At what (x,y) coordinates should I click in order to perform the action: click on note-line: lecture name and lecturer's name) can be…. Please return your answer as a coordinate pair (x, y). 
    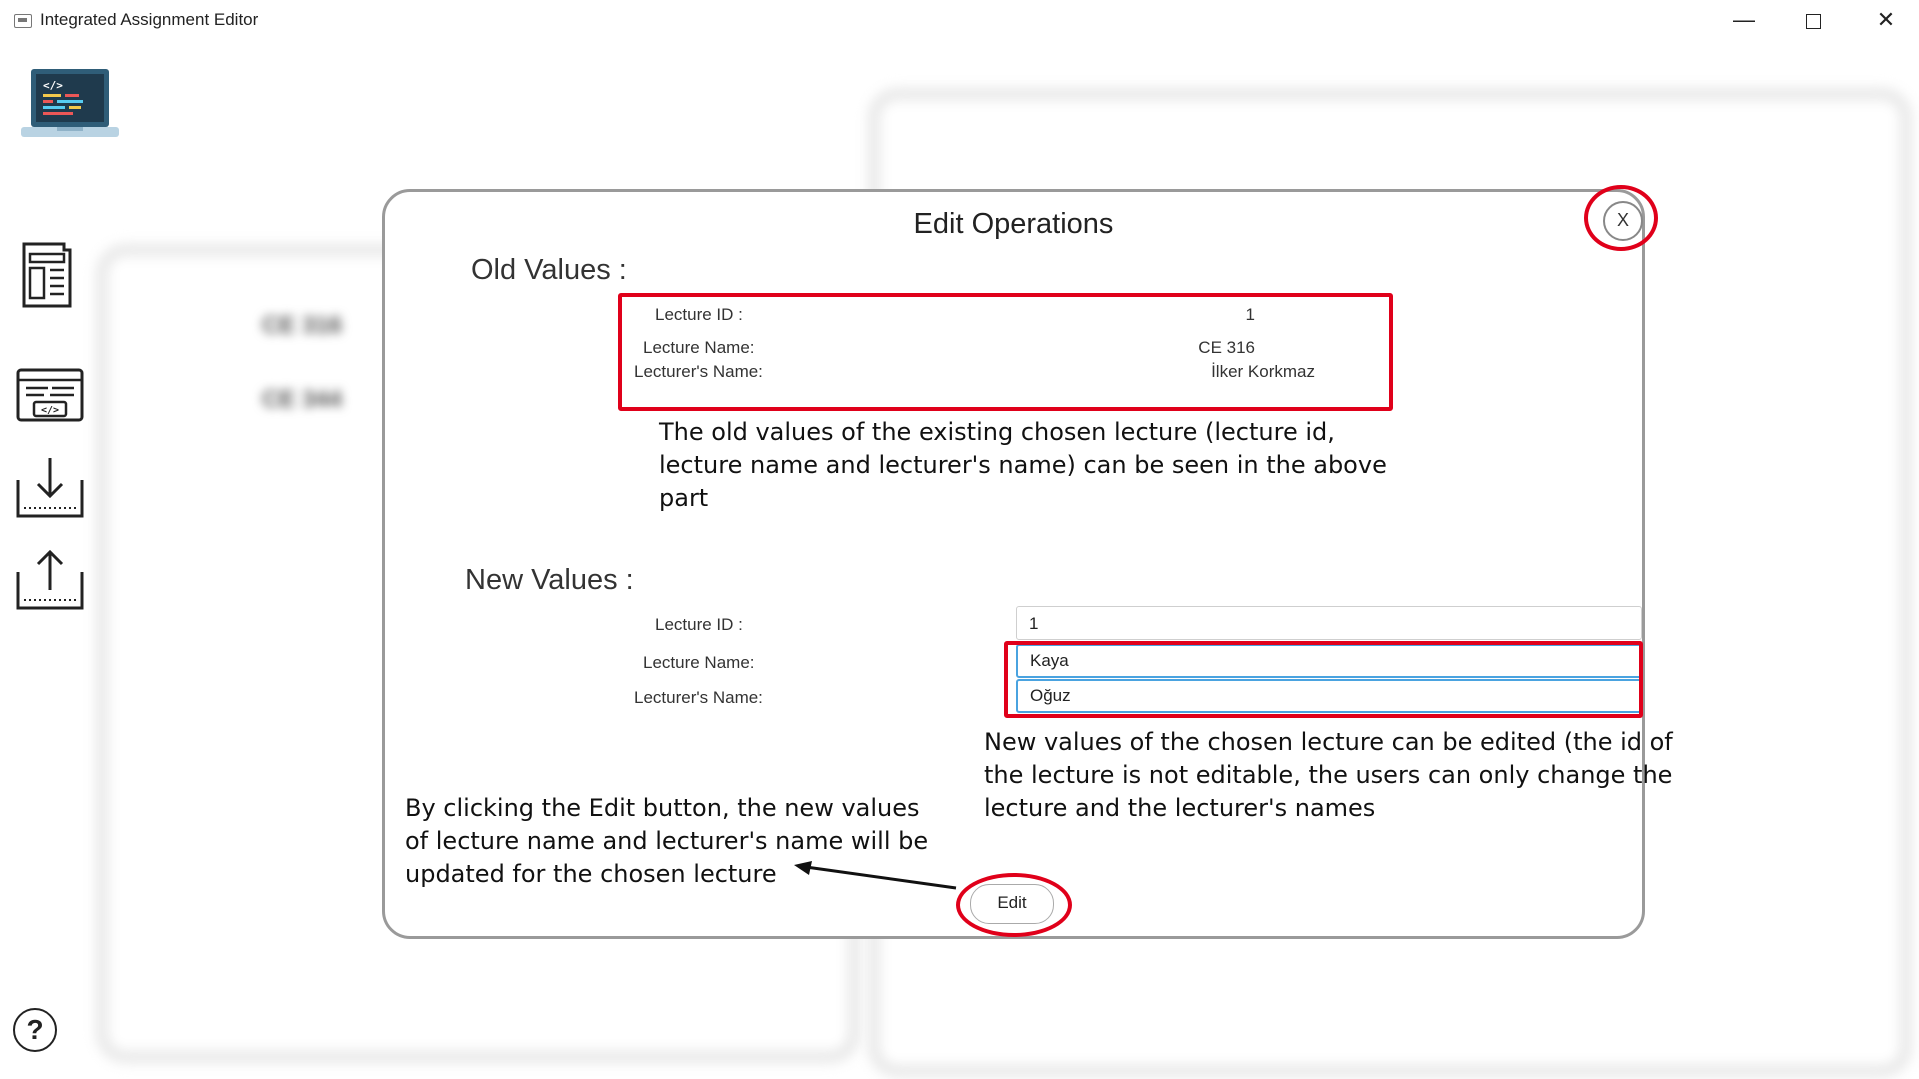
    Looking at the image, I should click on (1023, 465).